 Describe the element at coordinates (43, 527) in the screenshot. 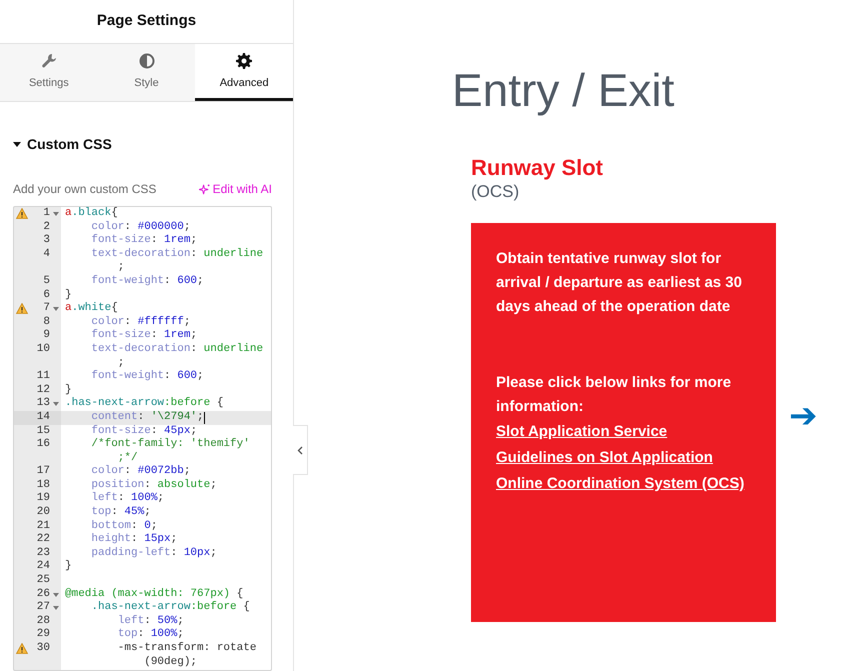

I see `line-number: 21` at that location.